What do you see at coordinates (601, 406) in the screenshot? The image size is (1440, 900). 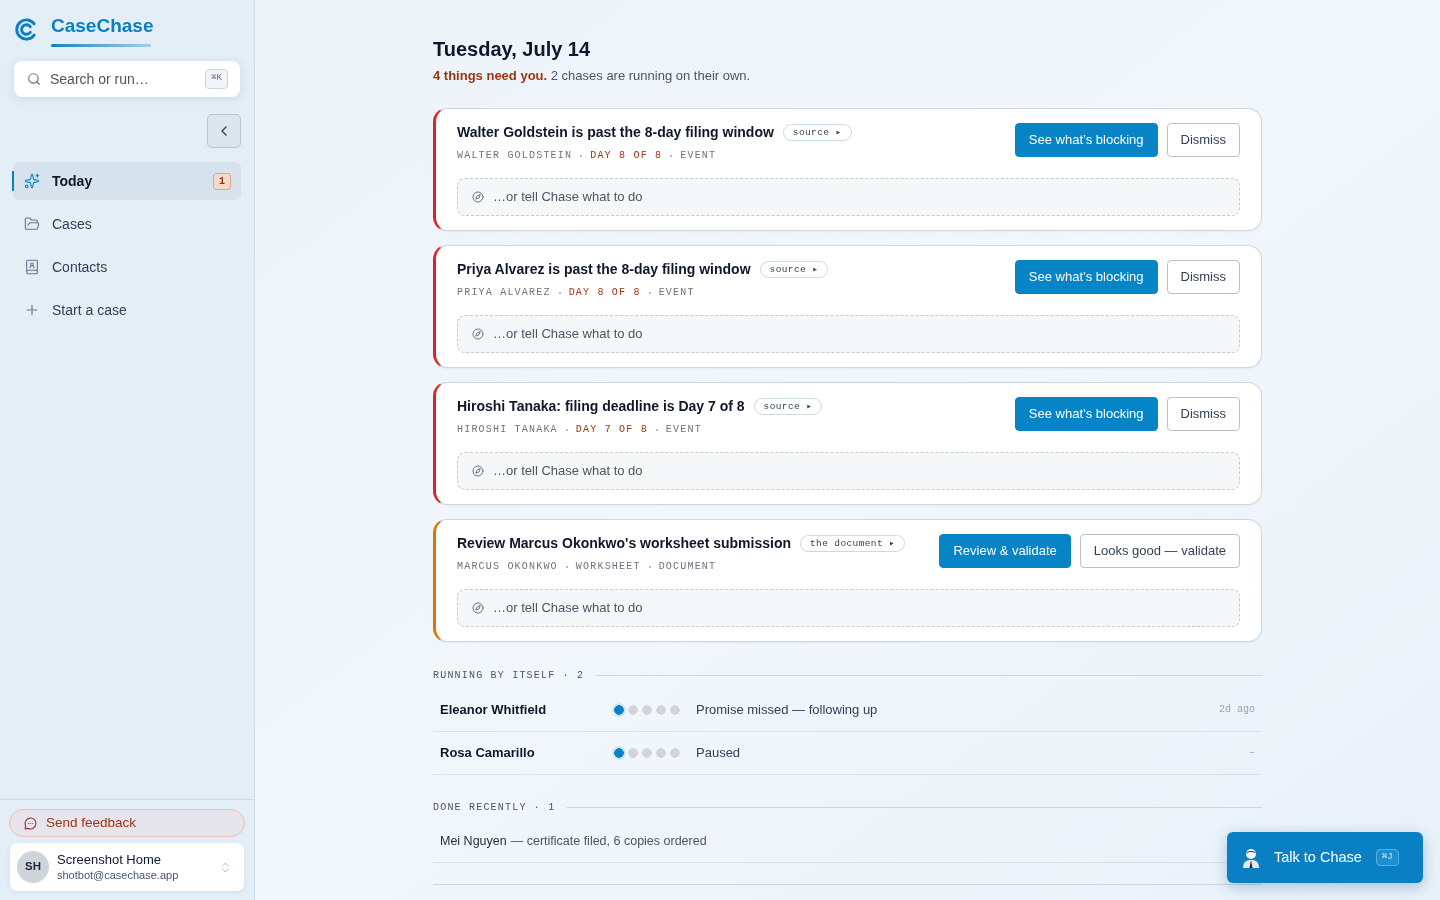 I see `task-title: Hiroshi Tanaka: filing deadline is Day 7 of 8` at bounding box center [601, 406].